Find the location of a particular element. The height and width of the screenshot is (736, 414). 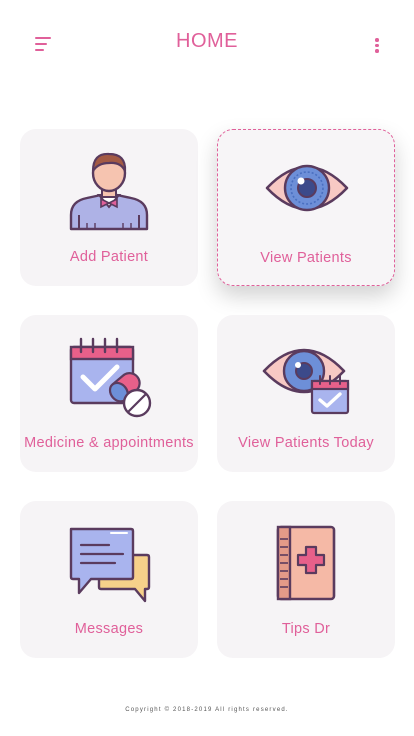

more-vertical-icon is located at coordinates (377, 45).